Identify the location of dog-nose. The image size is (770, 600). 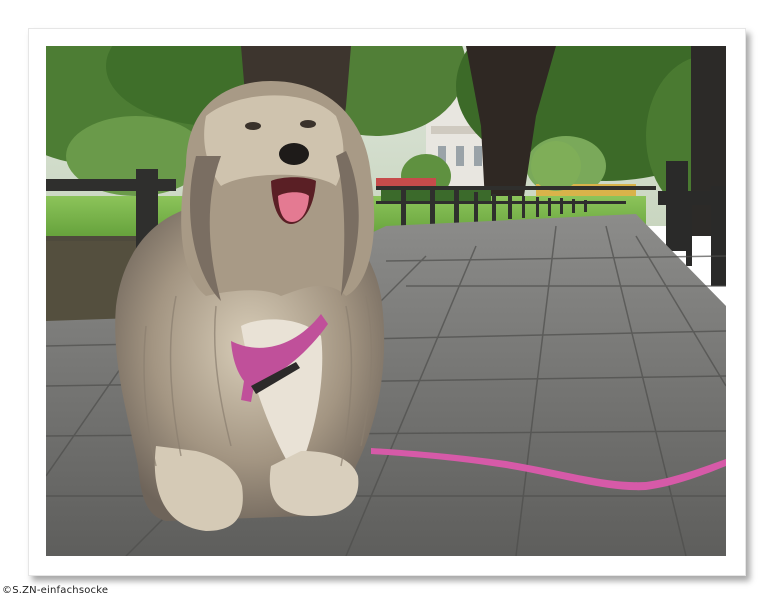
(294, 154).